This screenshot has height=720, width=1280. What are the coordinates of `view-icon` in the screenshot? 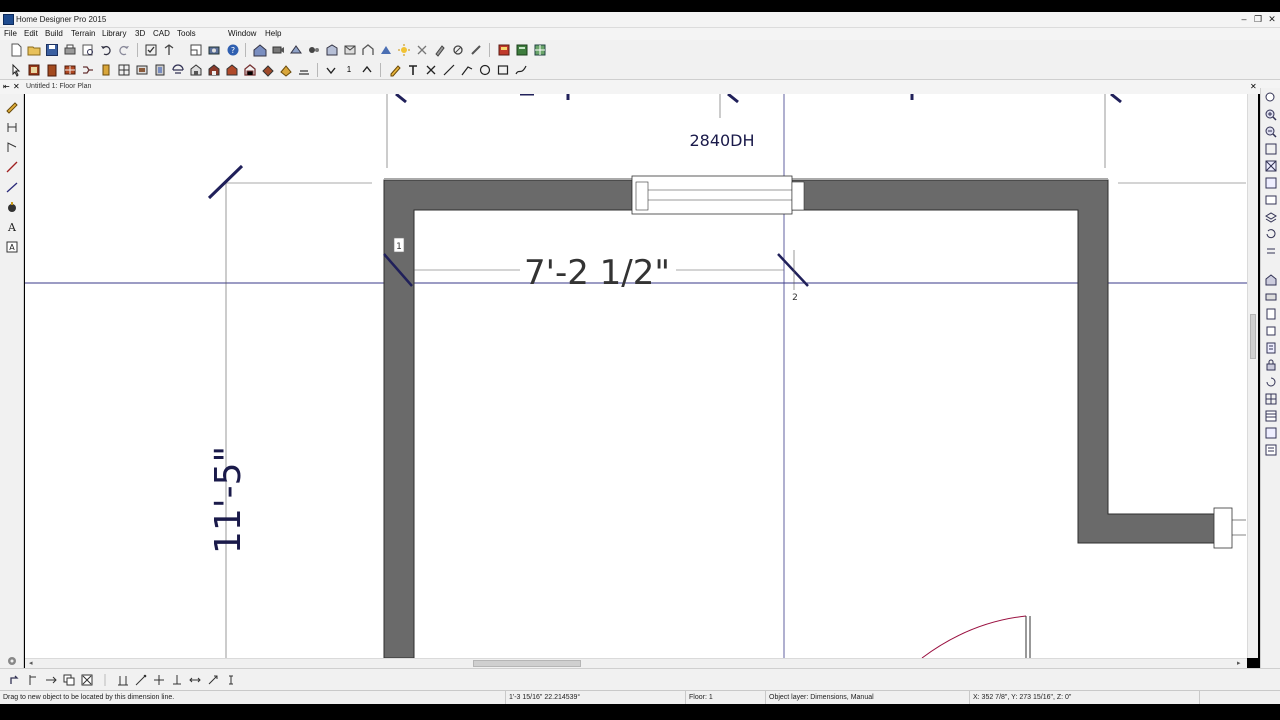 It's located at (1271, 200).